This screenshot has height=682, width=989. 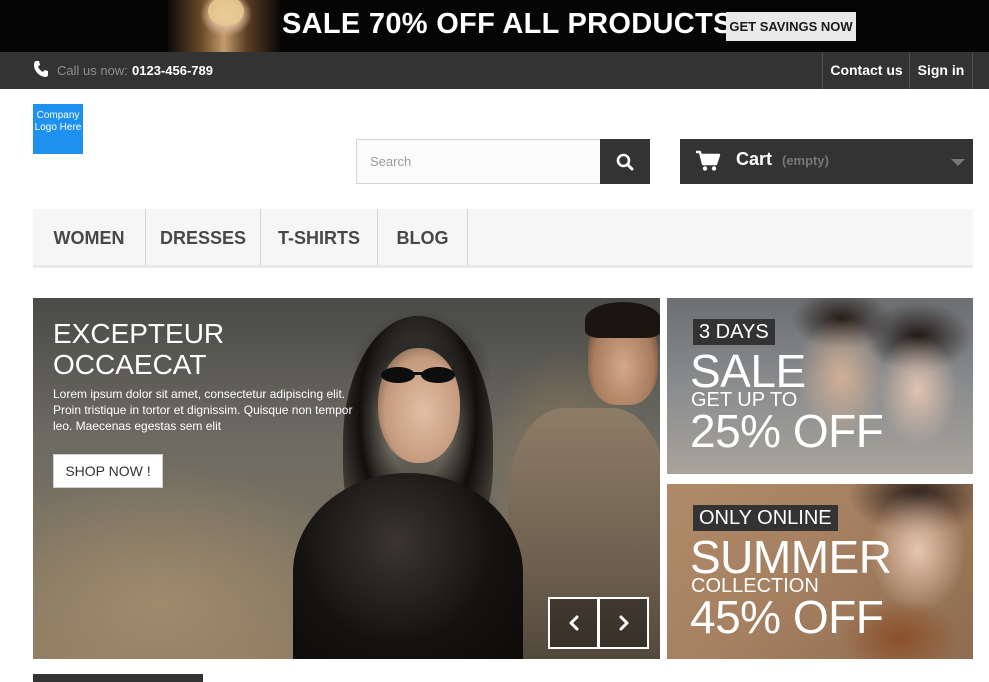 I want to click on hero-title: EXCEPTEUR OCCAECAT, so click(x=213, y=349).